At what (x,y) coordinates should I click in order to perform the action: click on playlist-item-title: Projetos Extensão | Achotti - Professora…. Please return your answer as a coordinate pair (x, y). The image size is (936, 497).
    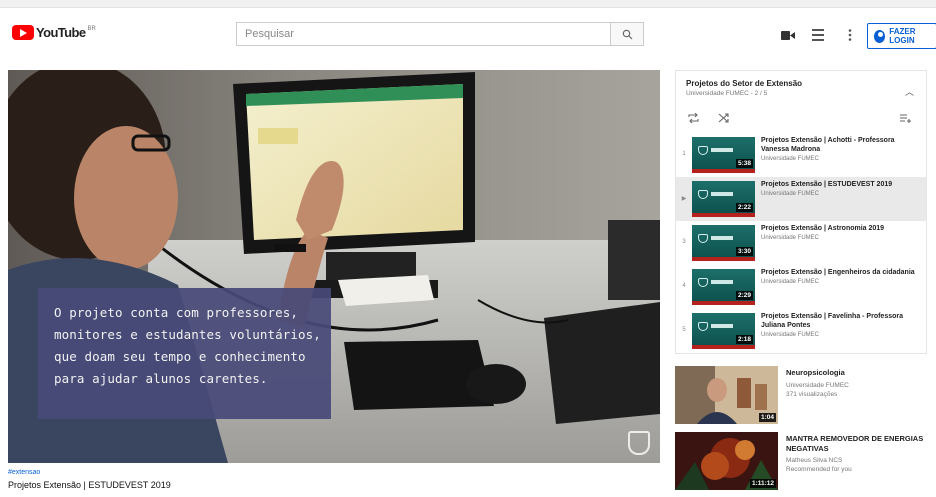
    Looking at the image, I should click on (841, 145).